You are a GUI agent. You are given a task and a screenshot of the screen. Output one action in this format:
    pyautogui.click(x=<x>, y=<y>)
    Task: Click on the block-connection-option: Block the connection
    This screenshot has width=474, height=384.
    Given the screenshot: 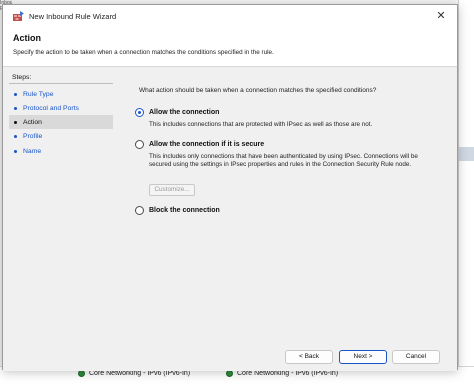 What is the action you would take?
    pyautogui.click(x=177, y=210)
    